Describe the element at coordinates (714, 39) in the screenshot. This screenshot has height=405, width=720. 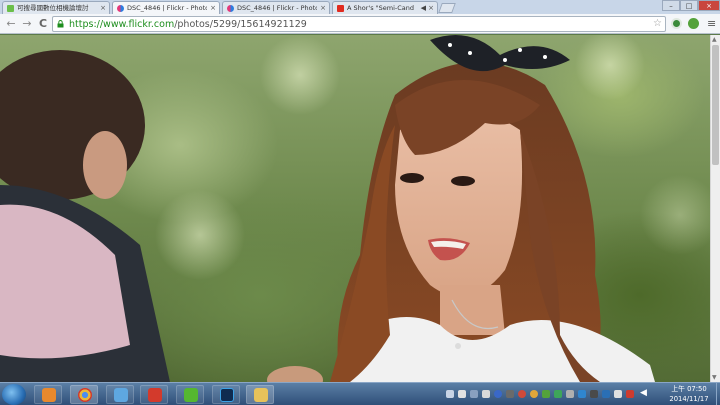
I see `scroll-up-icon: ▲` at that location.